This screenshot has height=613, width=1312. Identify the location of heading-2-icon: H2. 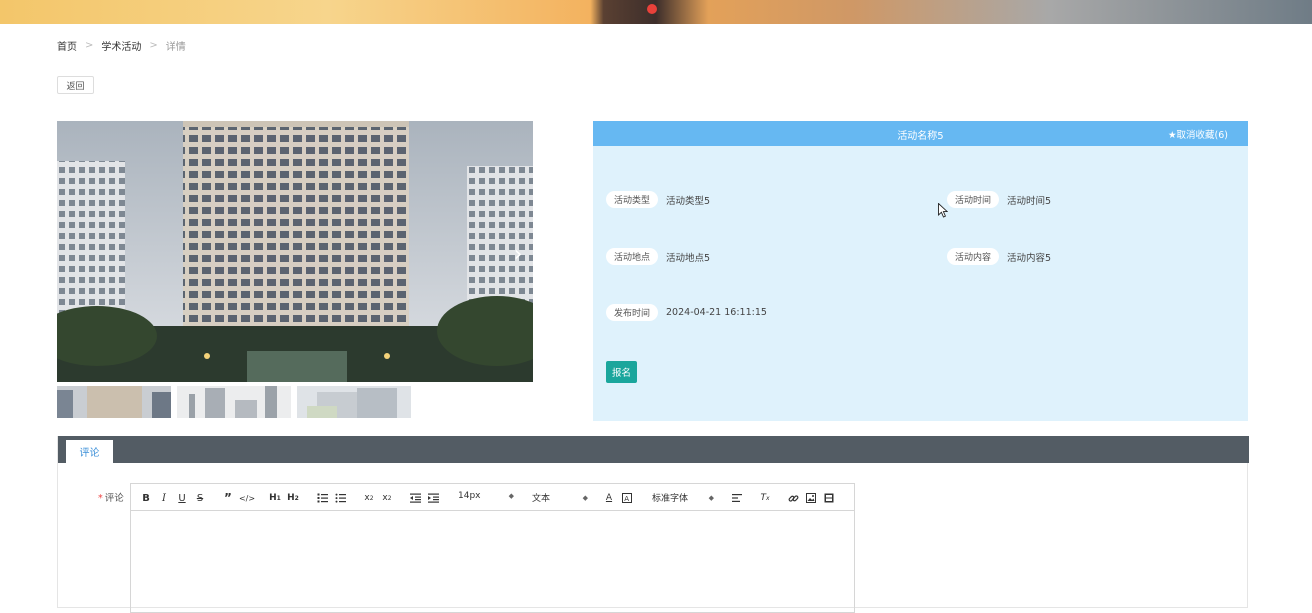
(293, 498).